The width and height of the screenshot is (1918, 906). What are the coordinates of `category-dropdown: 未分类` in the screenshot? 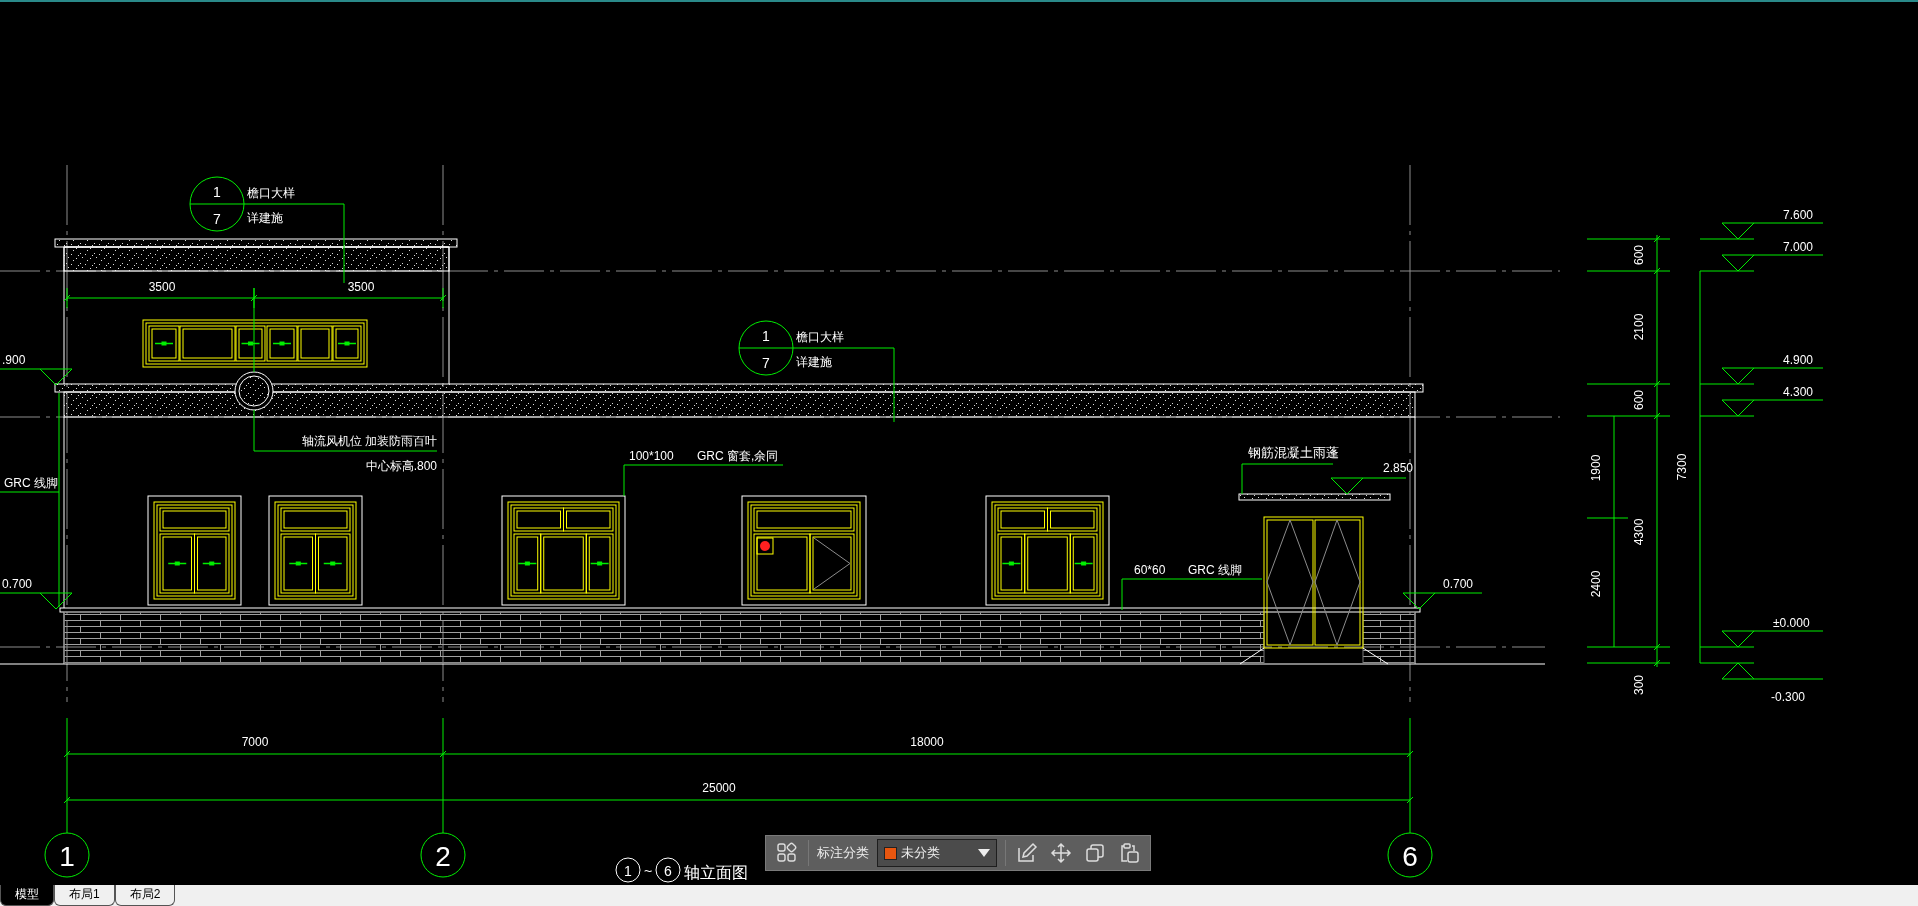 It's located at (937, 853).